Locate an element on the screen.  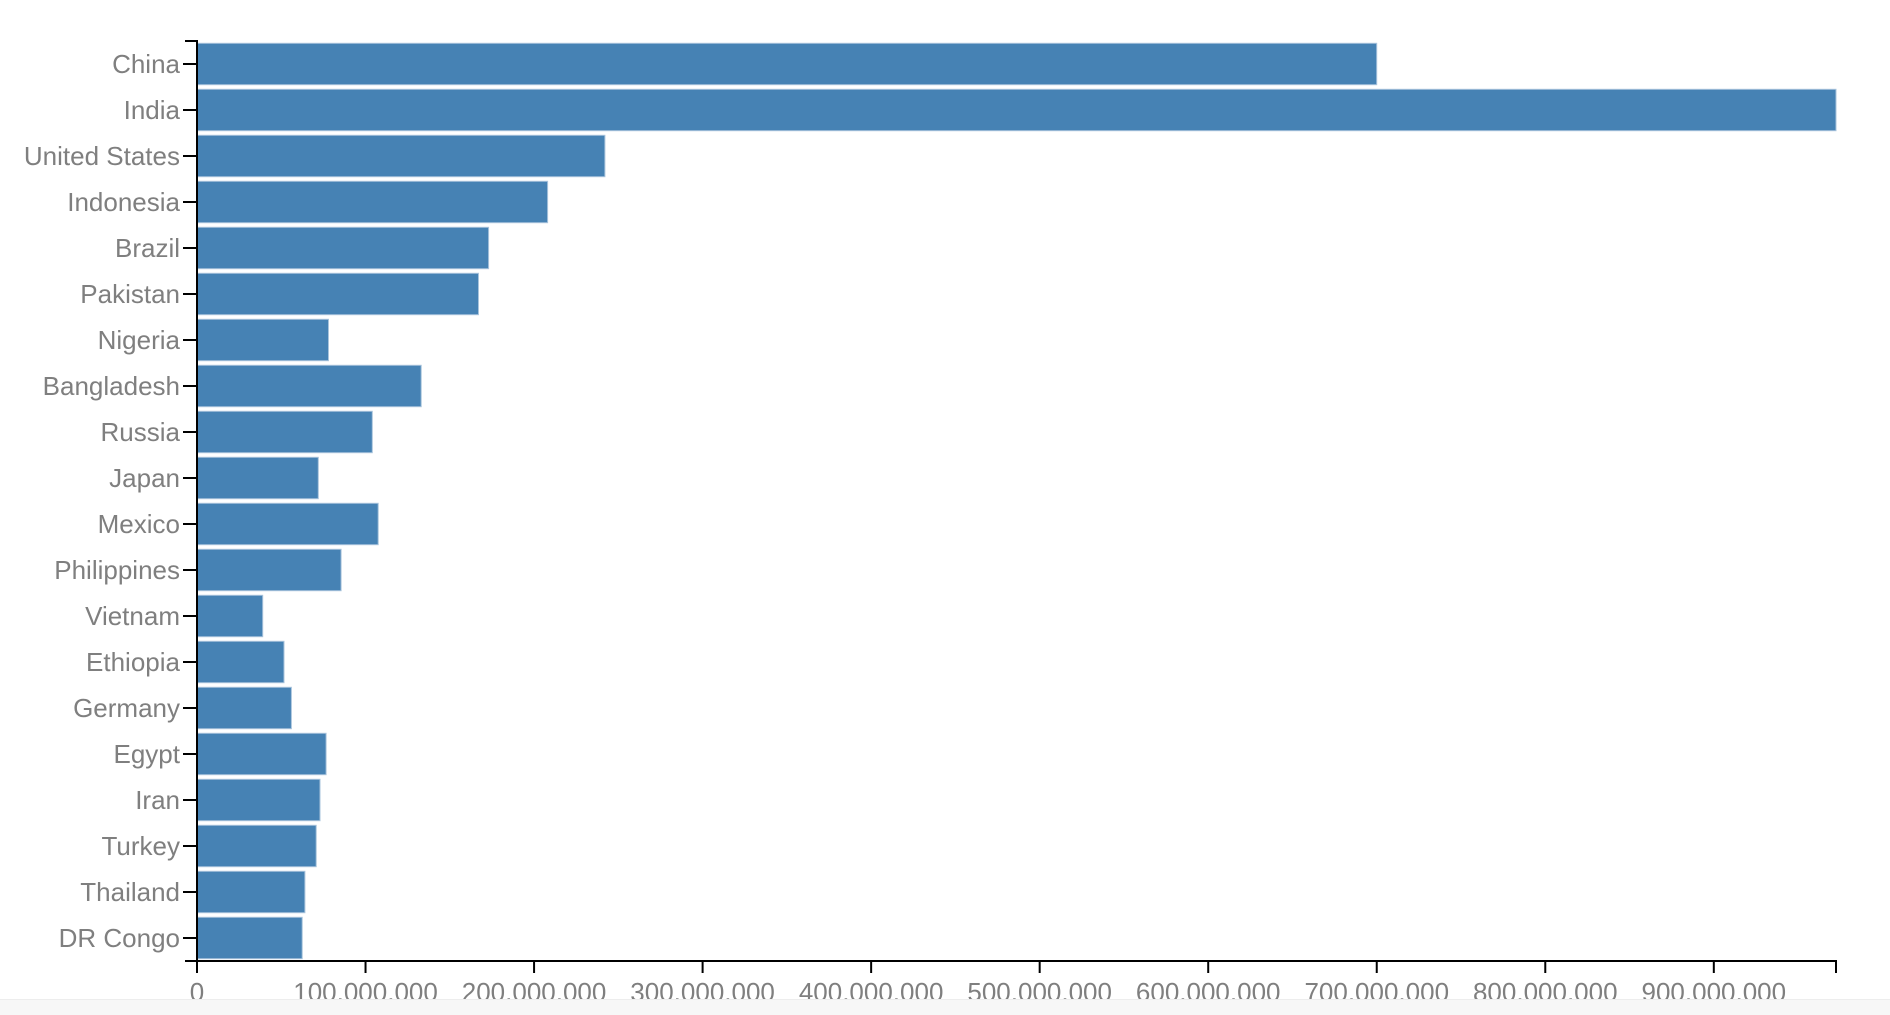
y-tick-label: Russia is located at coordinates (141, 432).